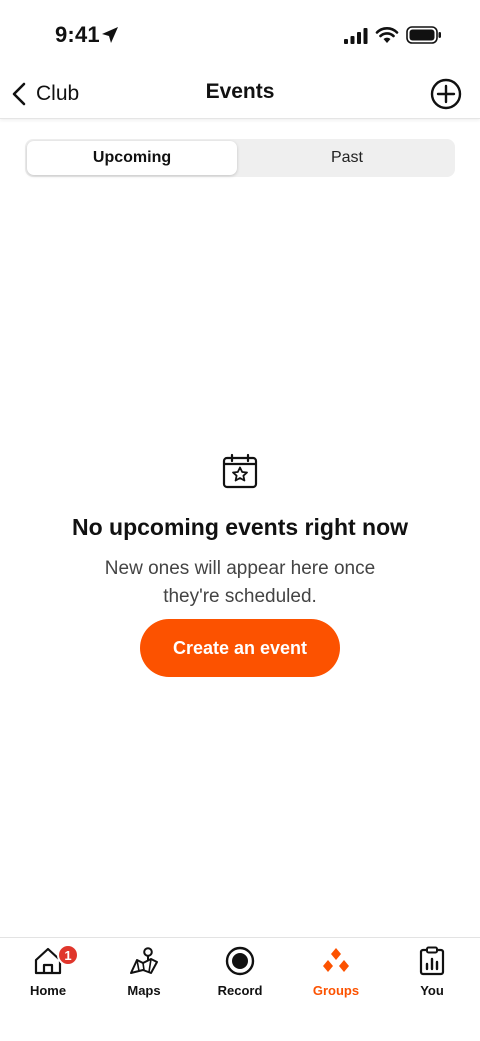 Image resolution: width=480 pixels, height=1041 pixels. I want to click on tab-you: You, so click(432, 973).